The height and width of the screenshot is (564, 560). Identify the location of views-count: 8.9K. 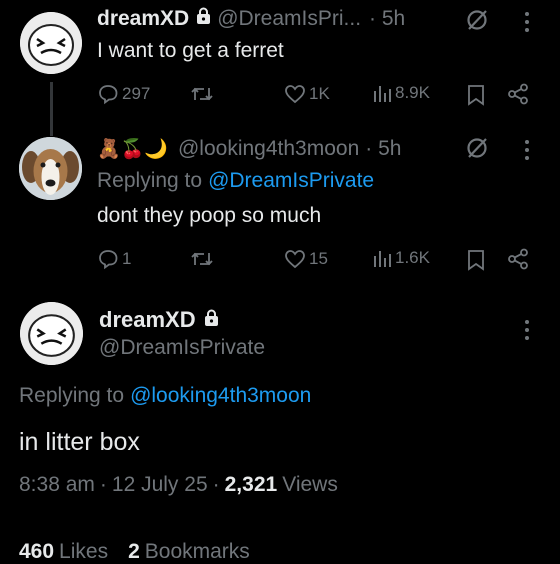
(412, 92).